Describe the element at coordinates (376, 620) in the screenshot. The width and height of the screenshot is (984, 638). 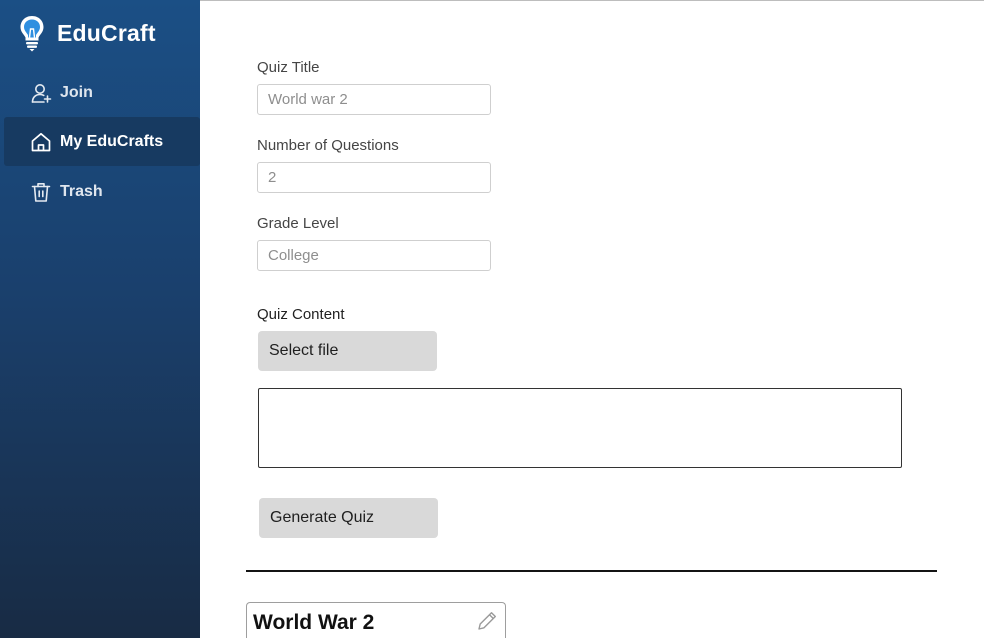
I see `quiz-card: World War 2` at that location.